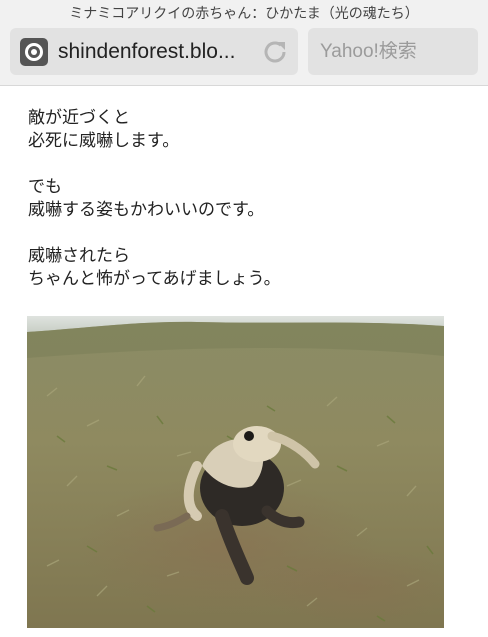 The image size is (488, 637). What do you see at coordinates (79, 118) in the screenshot?
I see `text-line: 敵が近づくと` at bounding box center [79, 118].